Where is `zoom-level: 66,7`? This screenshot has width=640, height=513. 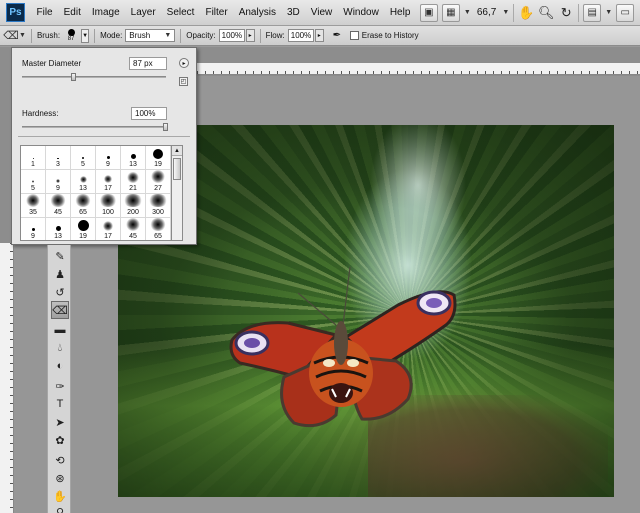
zoom-level: 66,7 is located at coordinates (486, 12).